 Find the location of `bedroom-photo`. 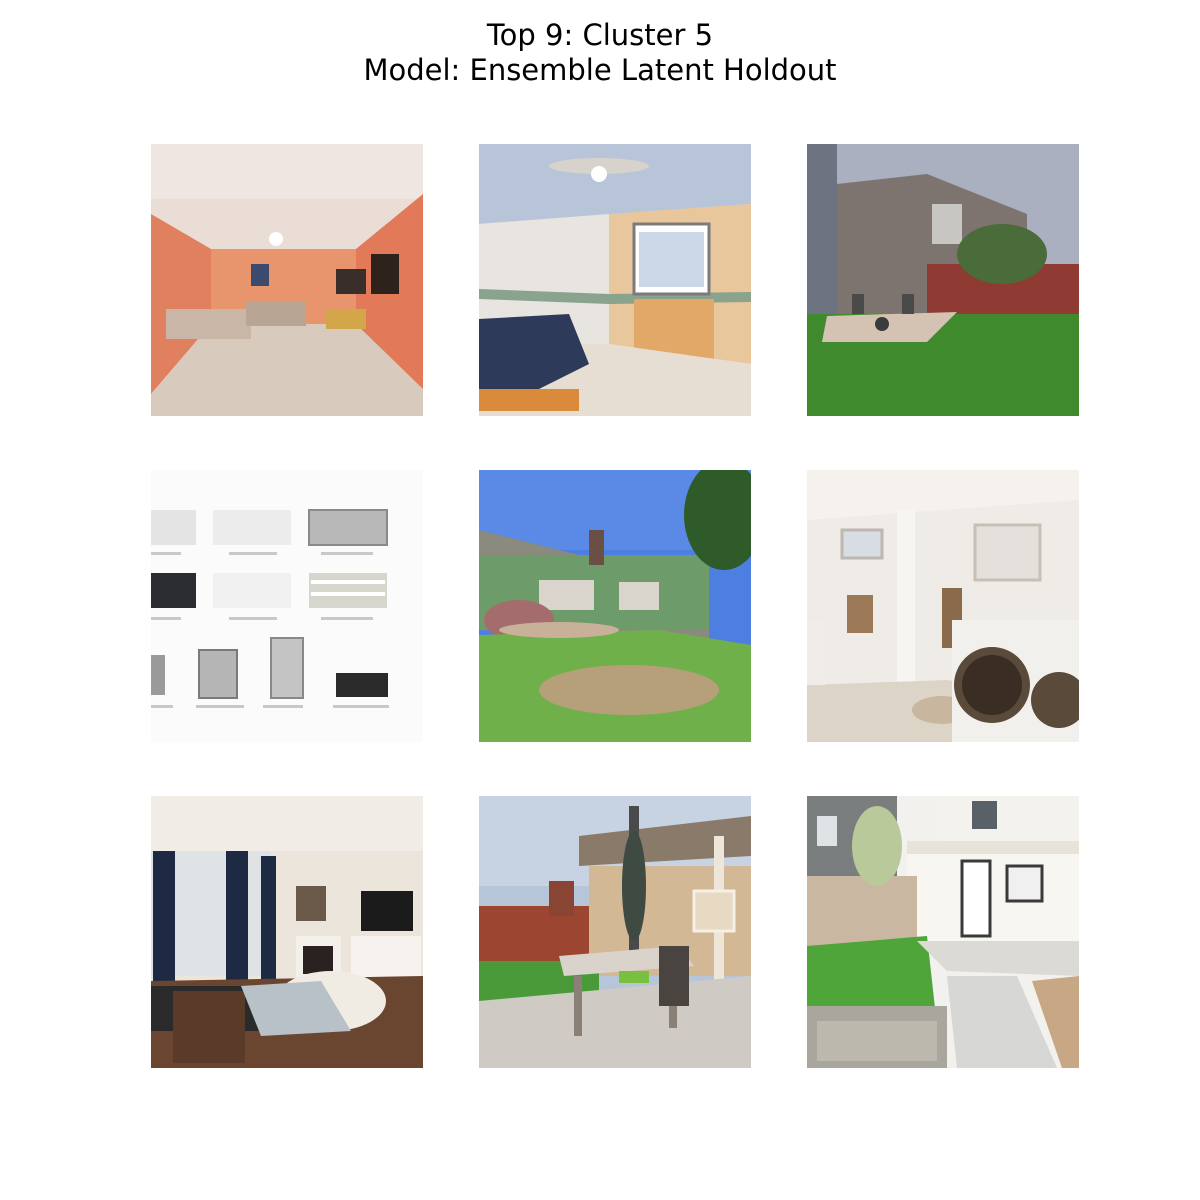

bedroom-photo is located at coordinates (615, 280).